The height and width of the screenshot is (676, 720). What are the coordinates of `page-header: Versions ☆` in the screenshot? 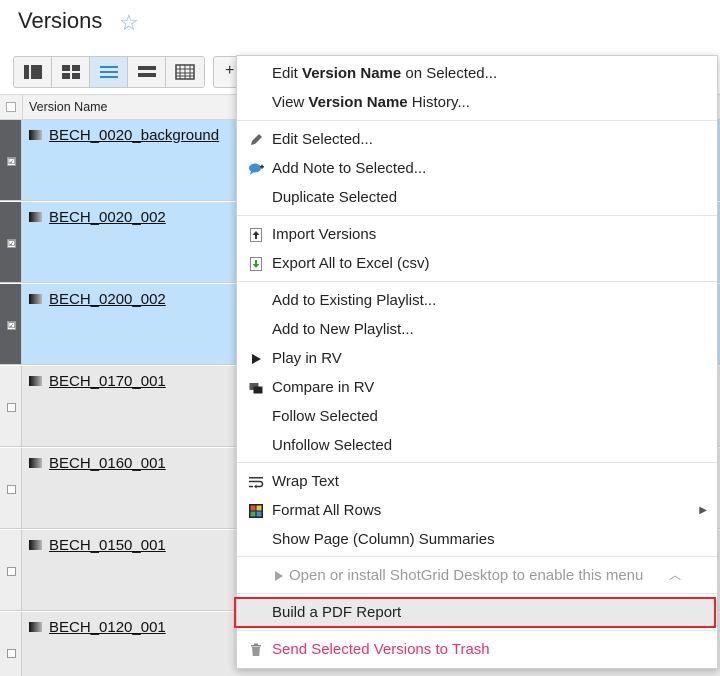 It's located at (360, 23).